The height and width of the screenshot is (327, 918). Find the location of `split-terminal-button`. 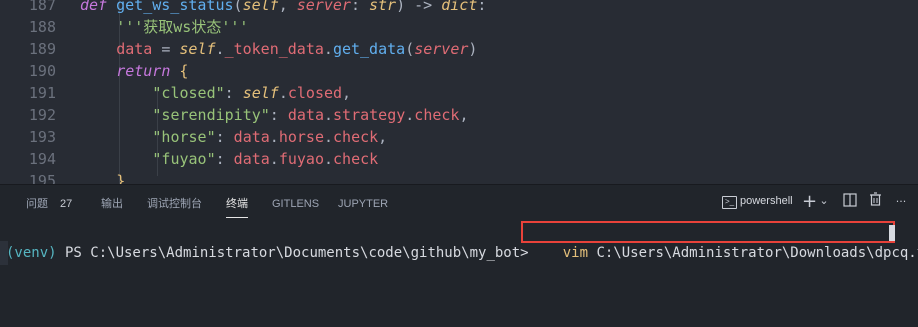

split-terminal-button is located at coordinates (850, 202).